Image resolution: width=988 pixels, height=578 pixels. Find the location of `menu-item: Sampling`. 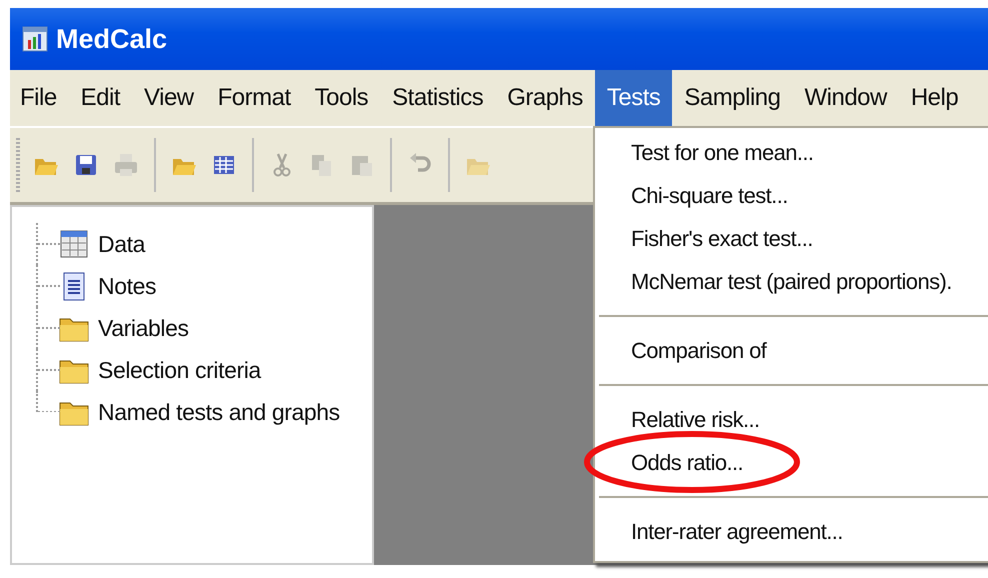

menu-item: Sampling is located at coordinates (732, 98).